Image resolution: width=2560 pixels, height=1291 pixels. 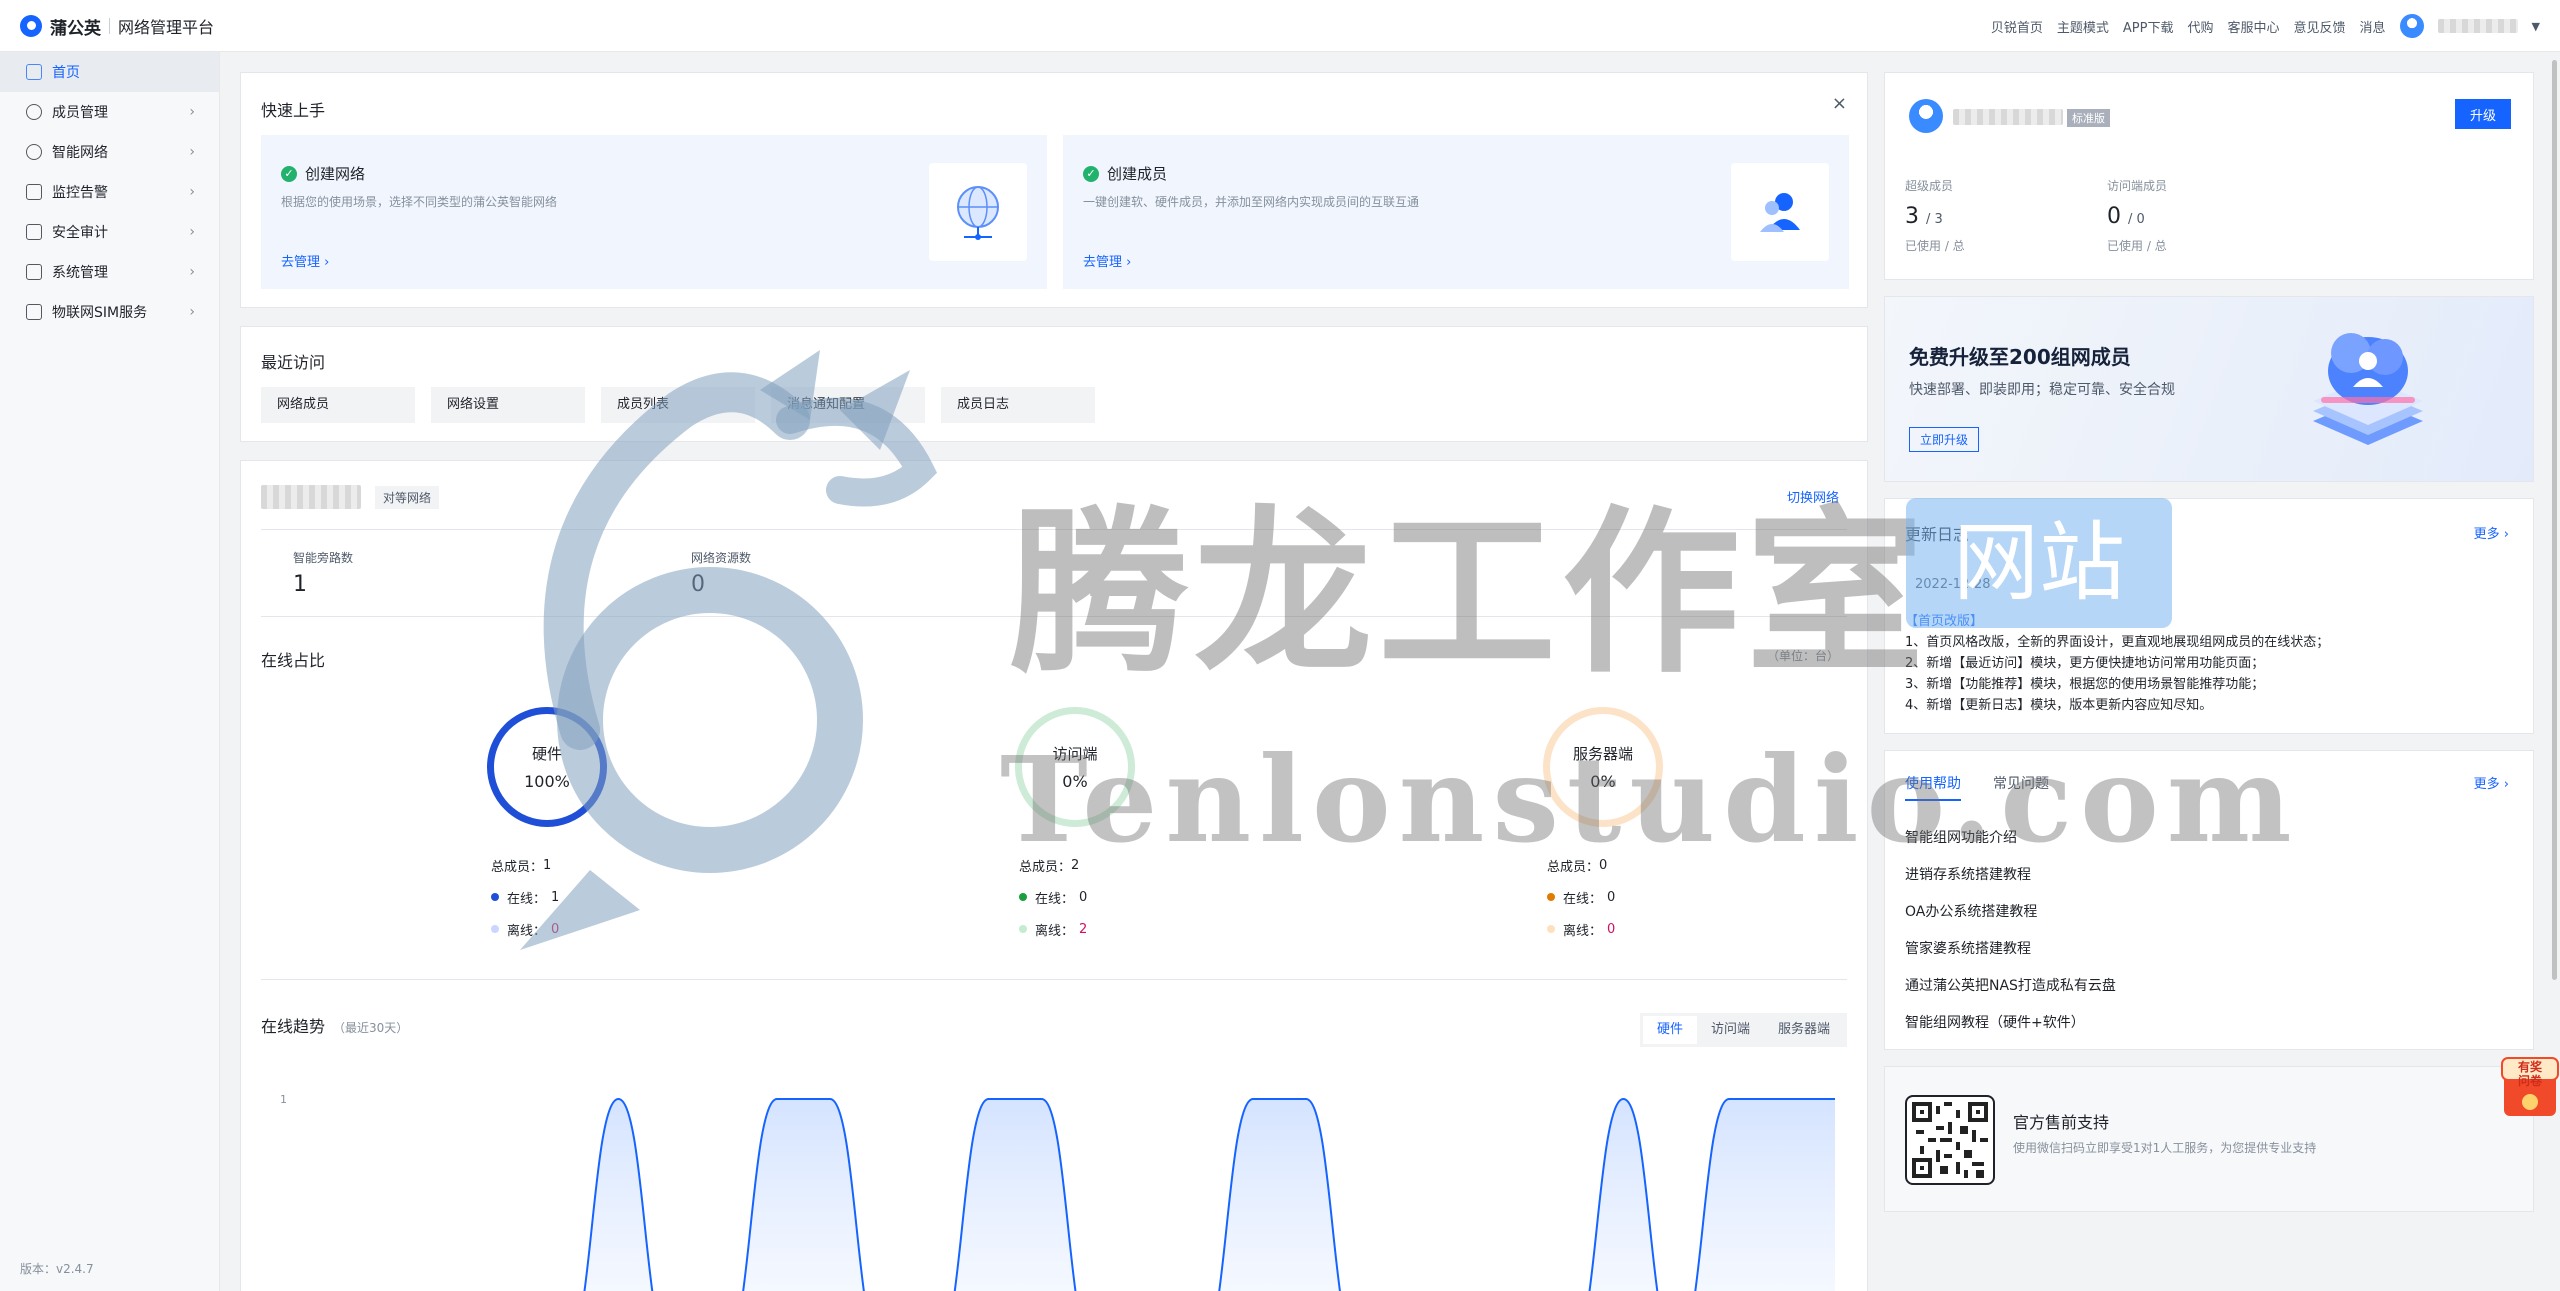 I want to click on nav-oray-home: 贝锐首页, so click(x=2017, y=26).